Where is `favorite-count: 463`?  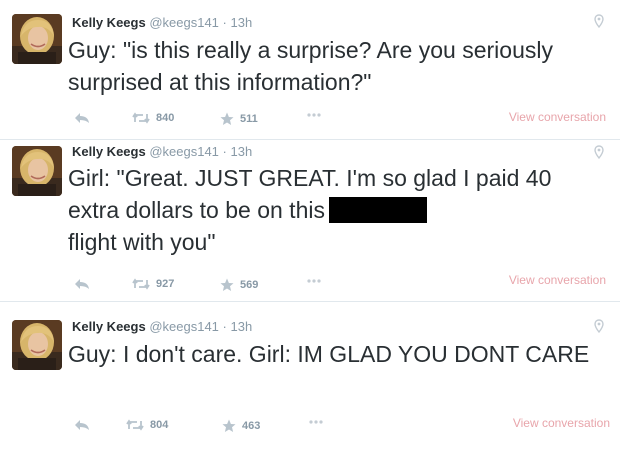 favorite-count: 463 is located at coordinates (251, 426).